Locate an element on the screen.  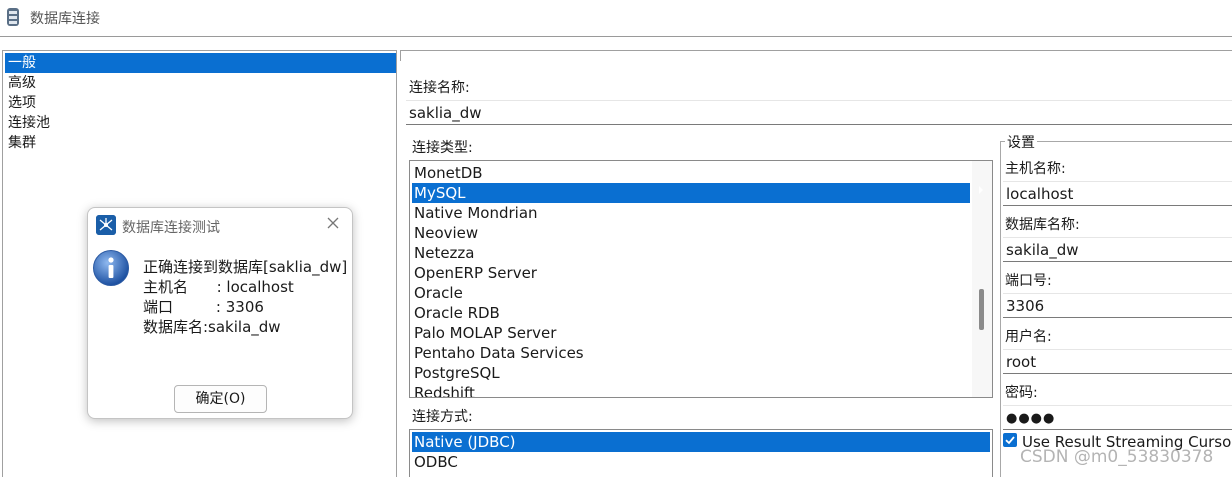
list-item: Neoview is located at coordinates (691, 233).